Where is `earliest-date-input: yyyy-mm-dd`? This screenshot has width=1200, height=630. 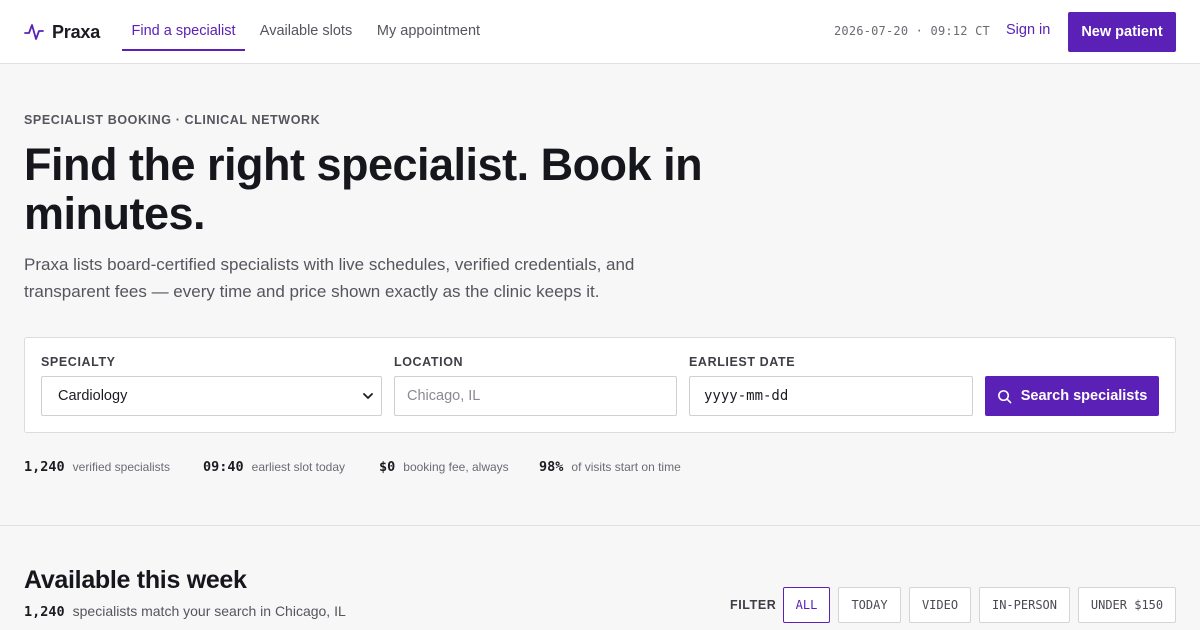
earliest-date-input: yyyy-mm-dd is located at coordinates (831, 396).